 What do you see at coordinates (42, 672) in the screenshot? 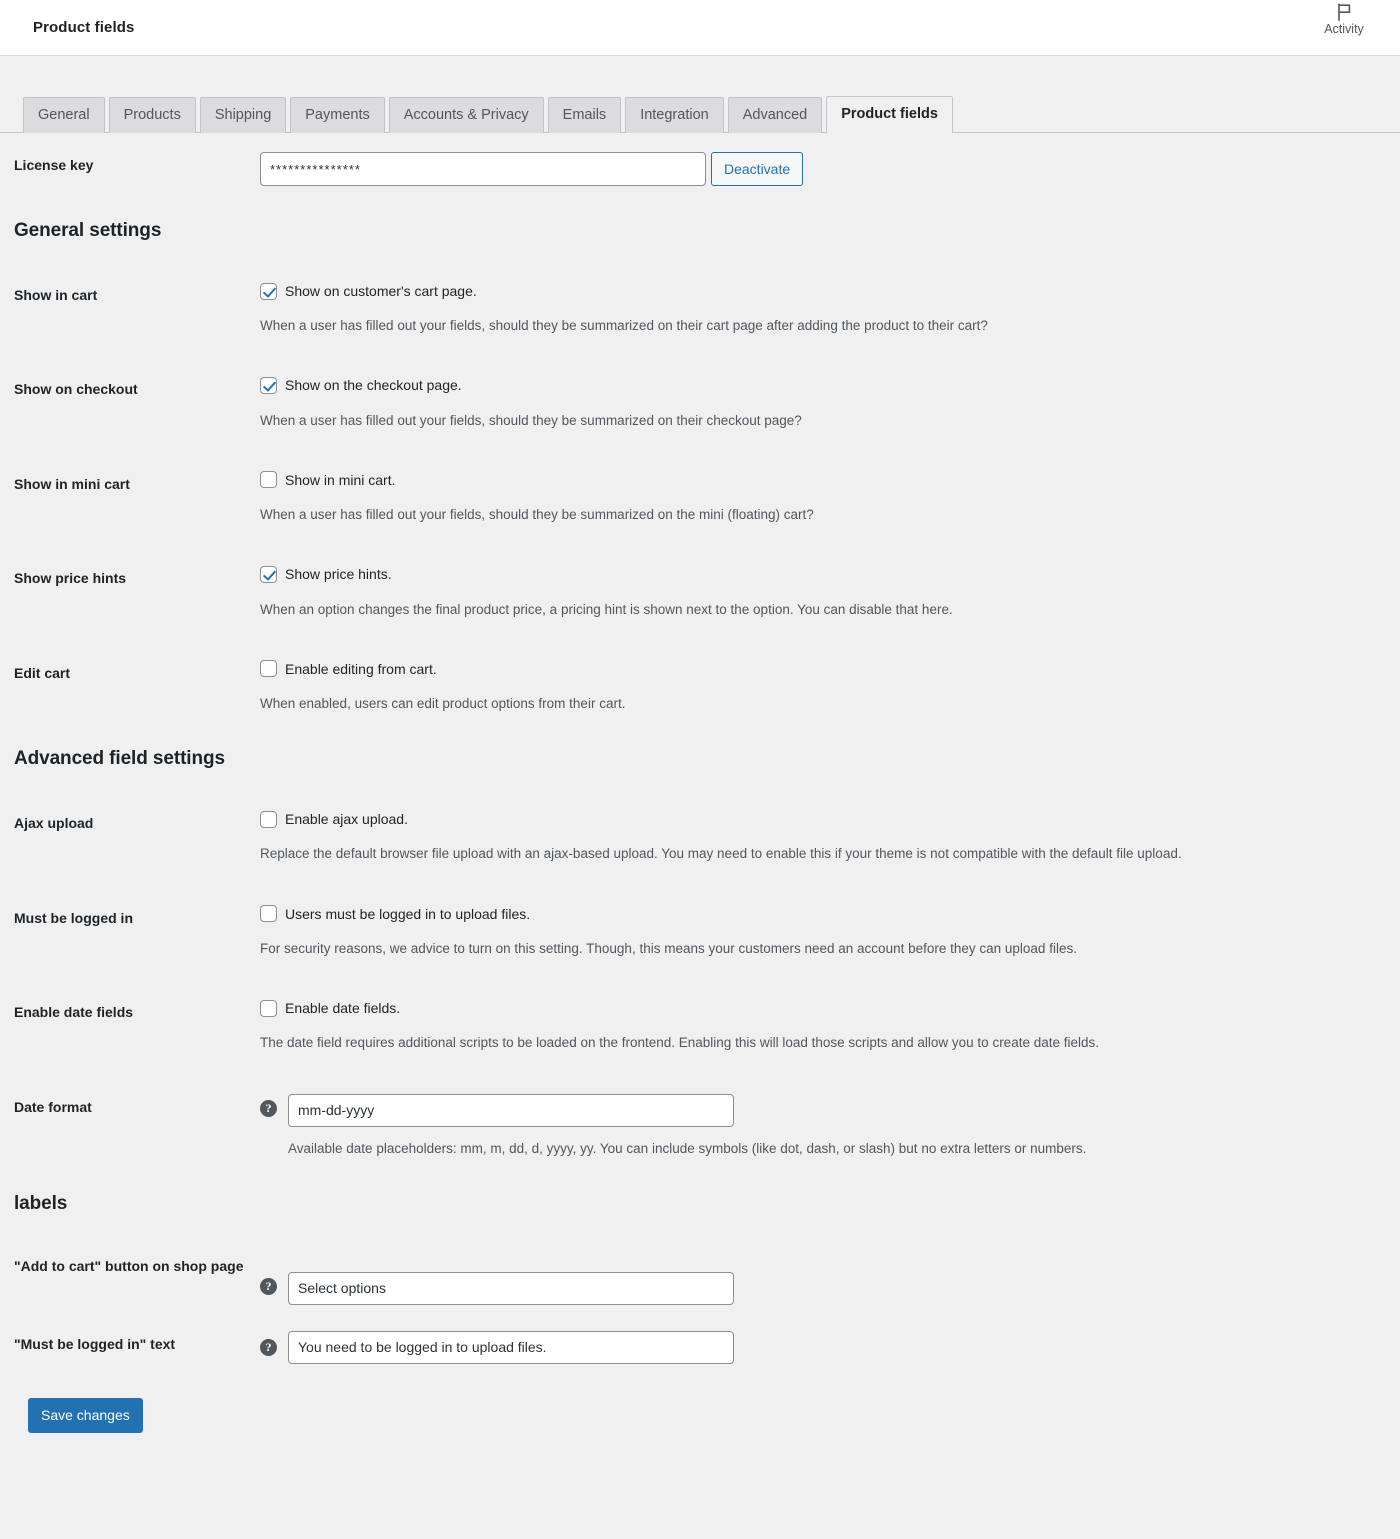
I see `setting-label: Edit cart` at bounding box center [42, 672].